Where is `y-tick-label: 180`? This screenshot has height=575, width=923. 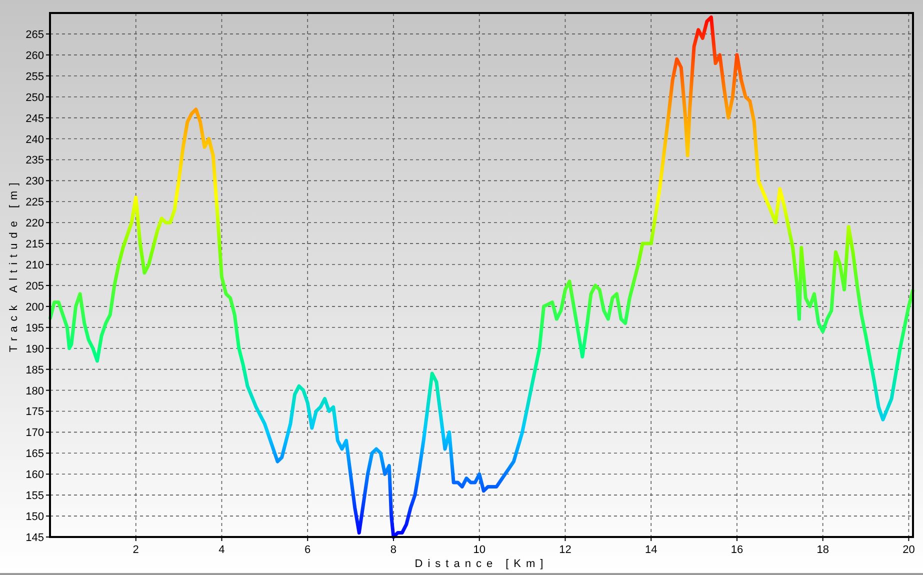
y-tick-label: 180 is located at coordinates (35, 391).